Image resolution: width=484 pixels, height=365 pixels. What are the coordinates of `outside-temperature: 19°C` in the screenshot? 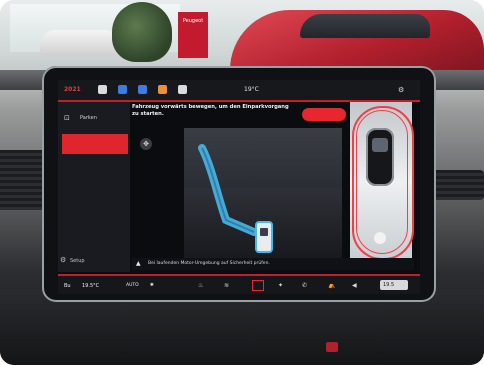 It's located at (251, 89).